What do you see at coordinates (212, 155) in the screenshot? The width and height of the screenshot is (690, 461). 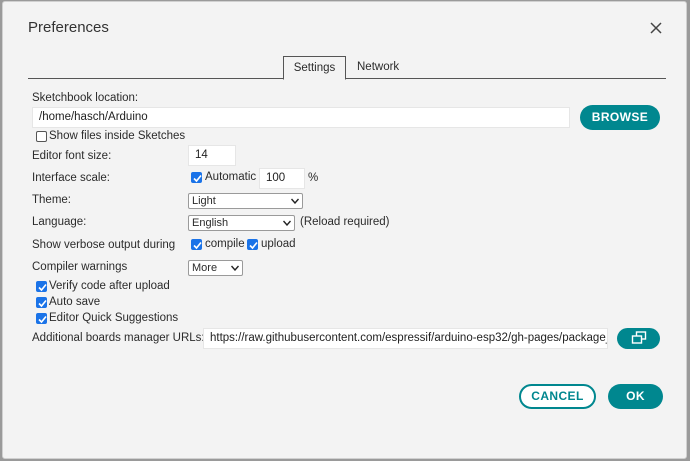 I see `font-size-input: 14` at bounding box center [212, 155].